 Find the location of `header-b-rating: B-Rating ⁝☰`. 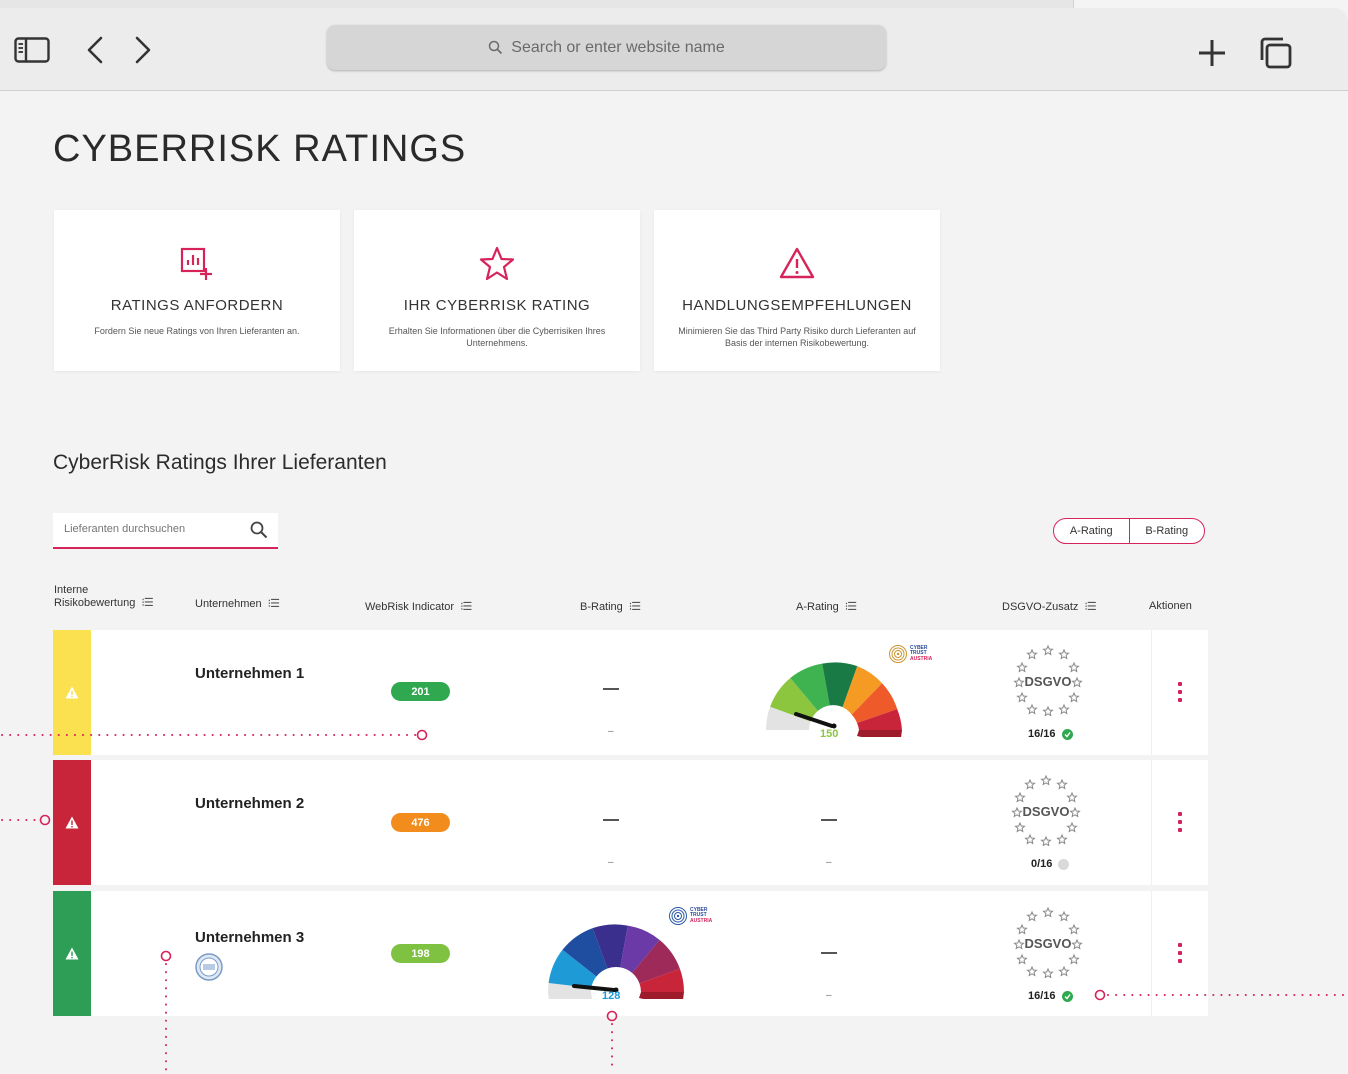

header-b-rating: B-Rating ⁝☰ is located at coordinates (610, 607).